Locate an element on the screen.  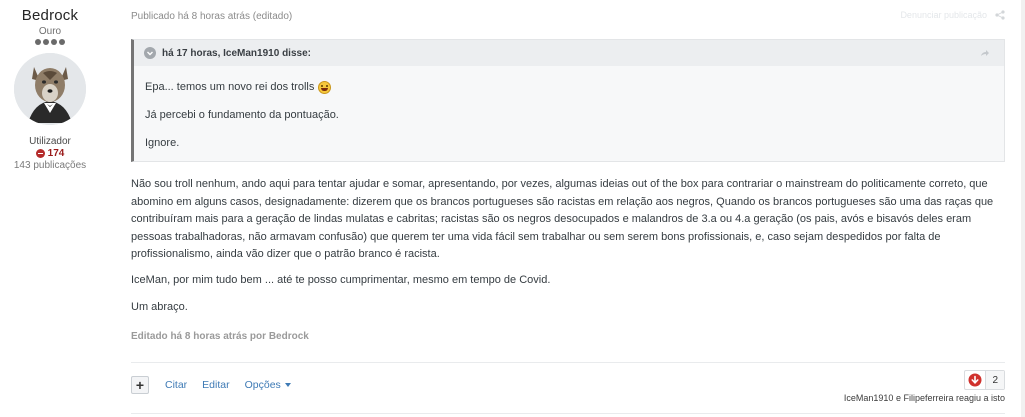
report-link: Denunciar publicação is located at coordinates (943, 15).